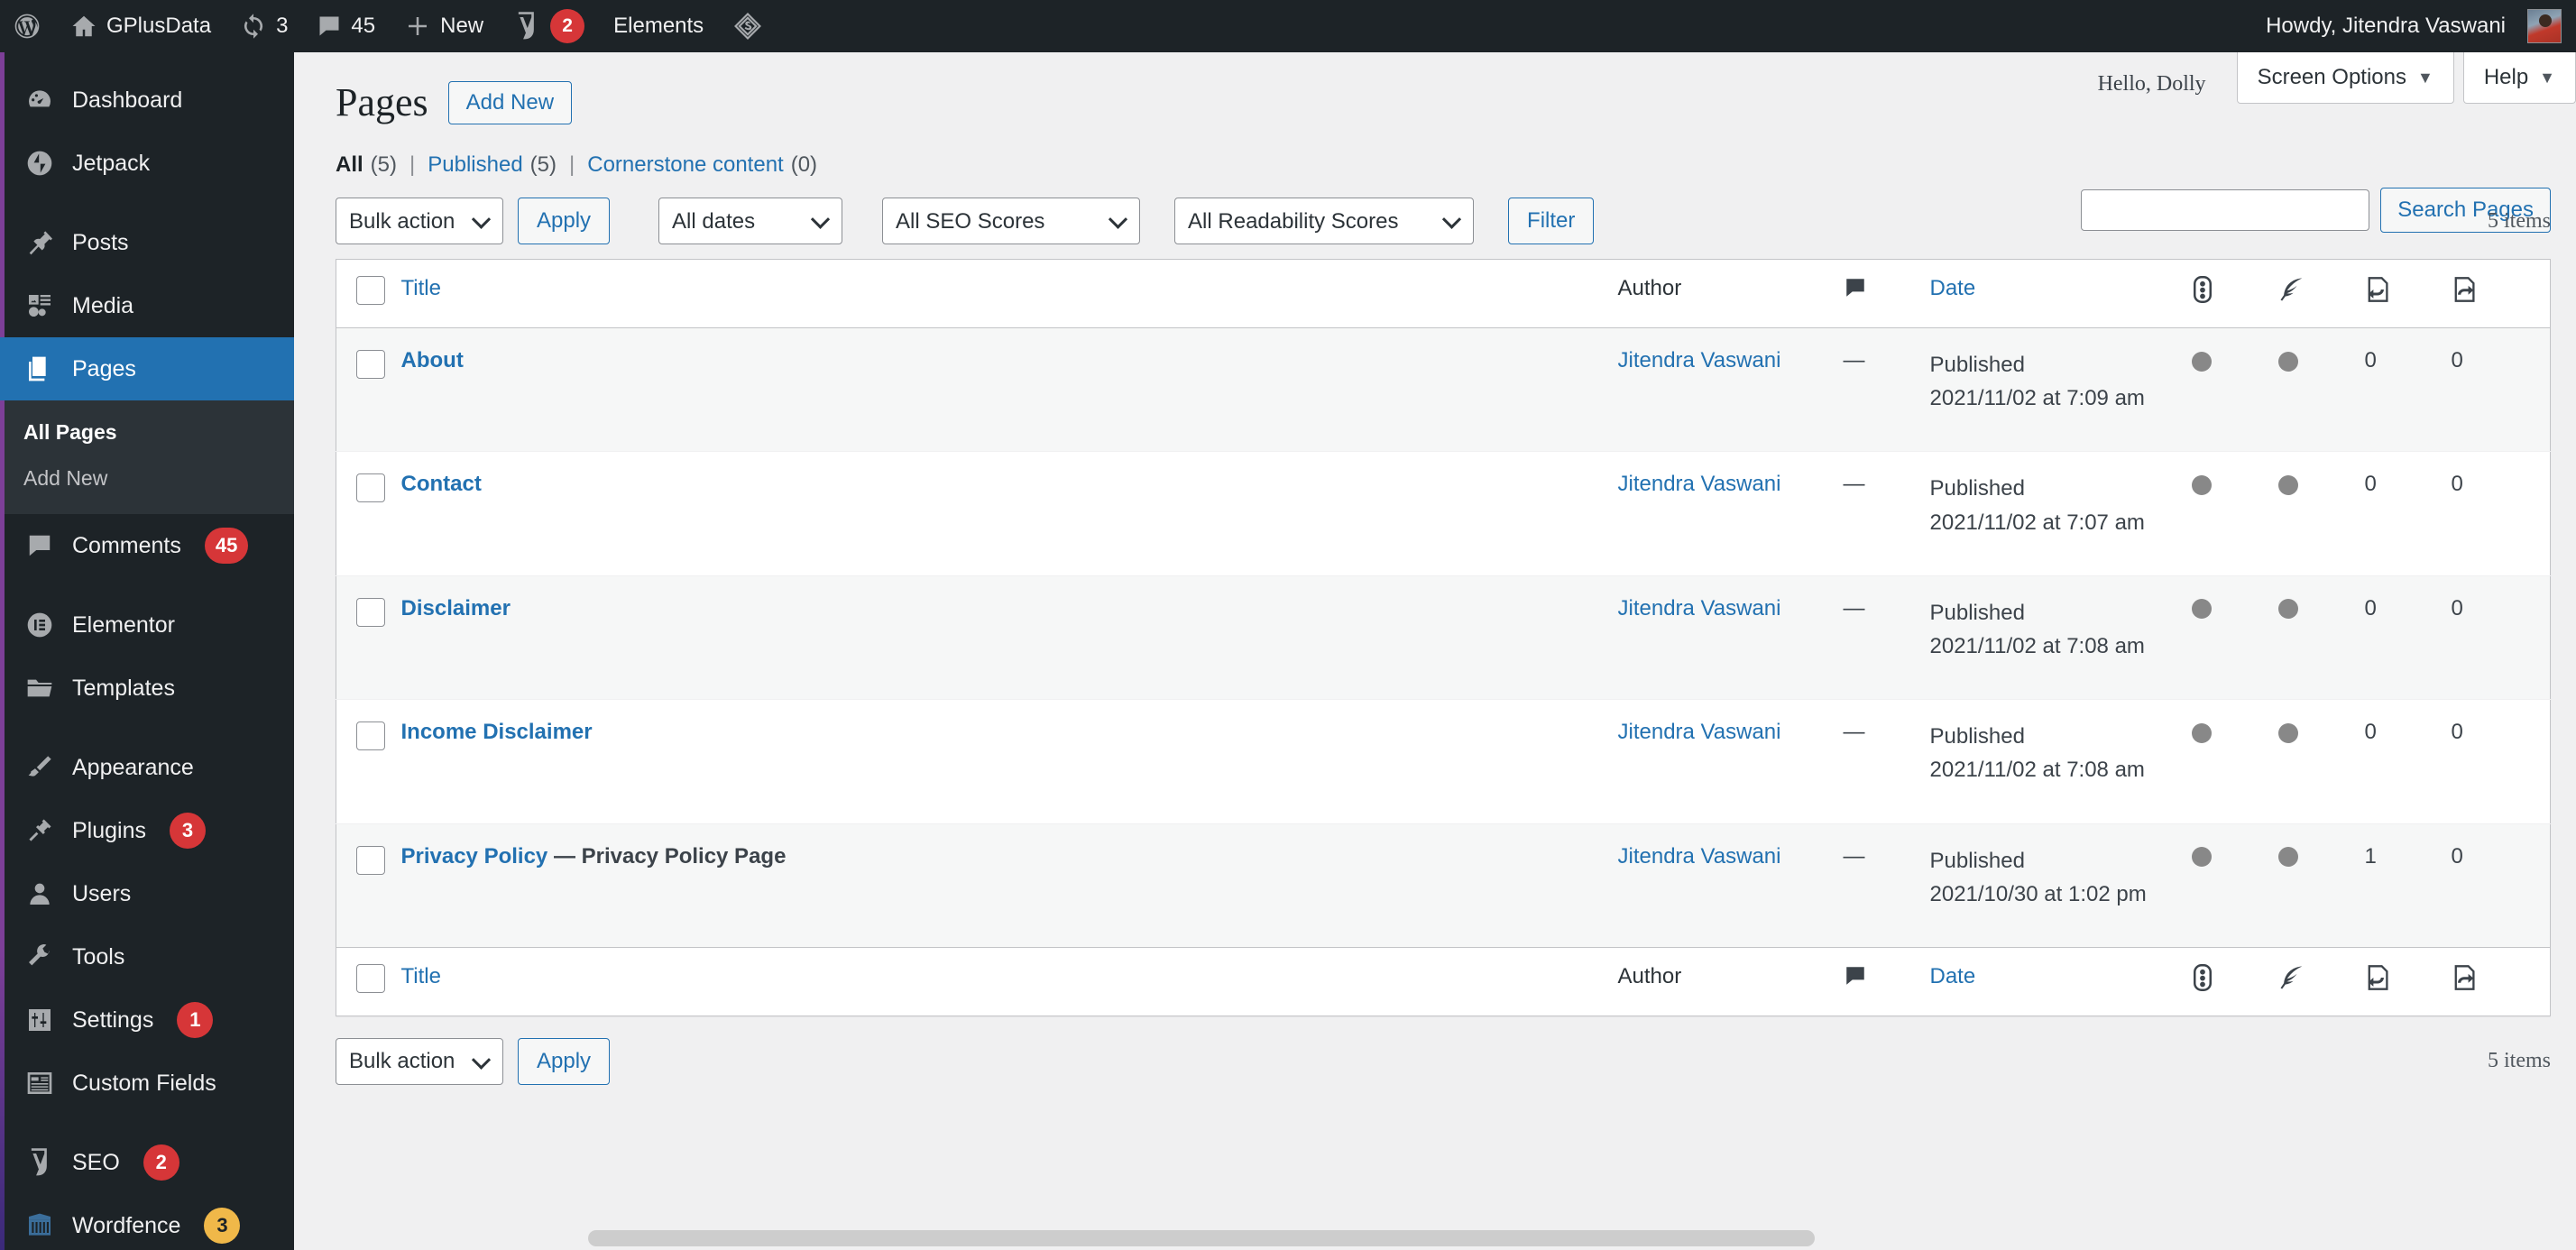  What do you see at coordinates (147, 478) in the screenshot?
I see `submenu-item-add-new: Add New` at bounding box center [147, 478].